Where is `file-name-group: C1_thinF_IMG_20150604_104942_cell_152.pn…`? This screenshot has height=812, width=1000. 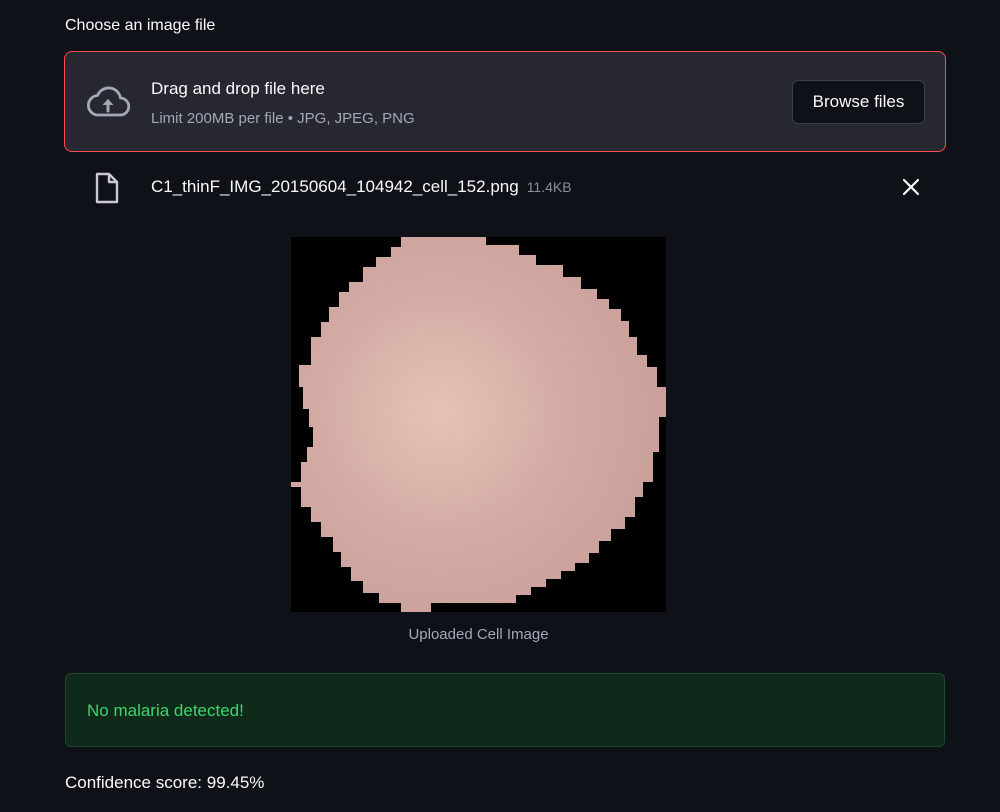 file-name-group: C1_thinF_IMG_20150604_104942_cell_152.pn… is located at coordinates (361, 187).